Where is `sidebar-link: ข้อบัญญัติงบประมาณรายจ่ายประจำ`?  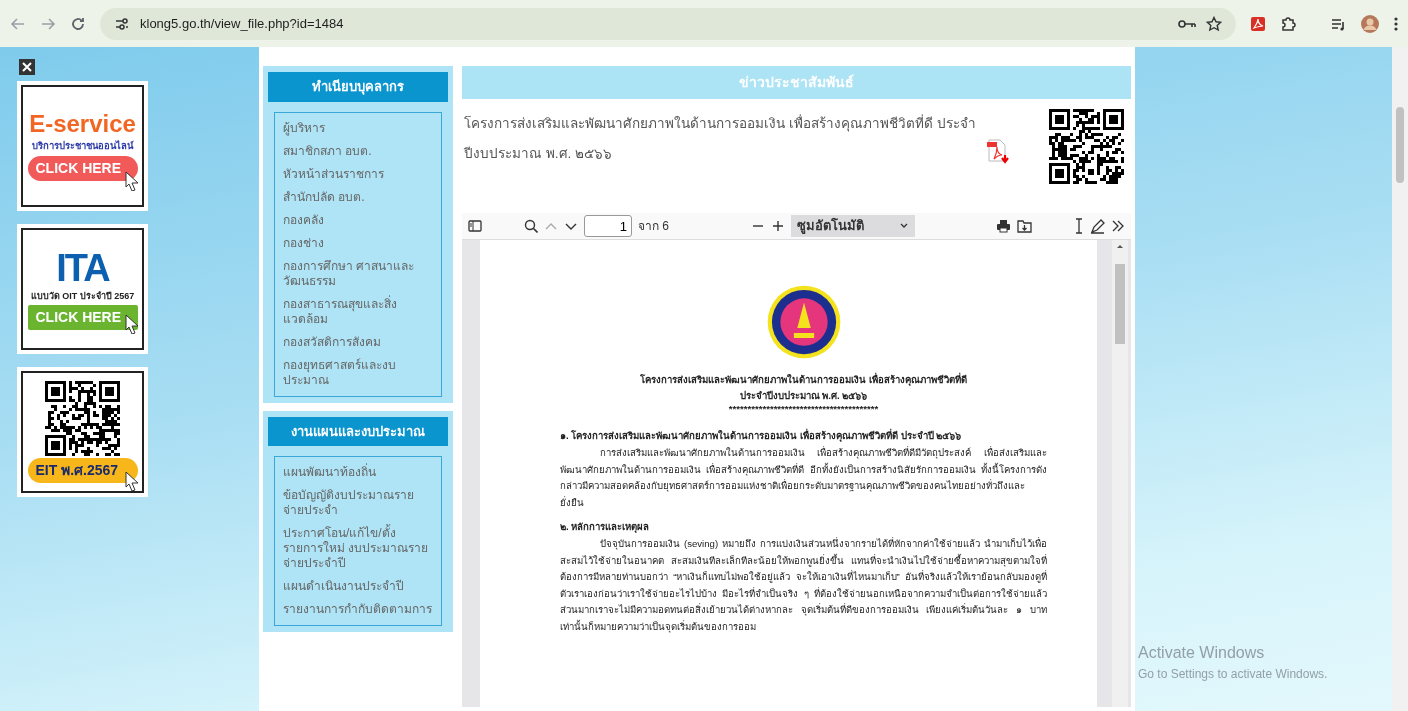
sidebar-link: ข้อบัญญัติงบประมาณรายจ่ายประจำ is located at coordinates (358, 503).